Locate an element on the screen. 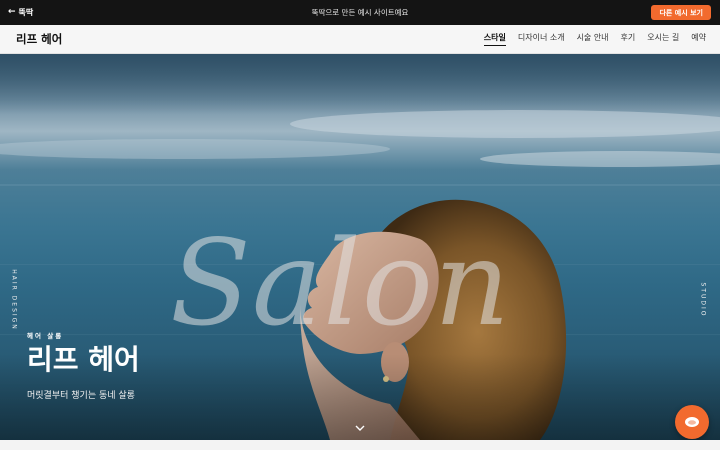 The width and height of the screenshot is (720, 450). background-word: Salon is located at coordinates (340, 283).